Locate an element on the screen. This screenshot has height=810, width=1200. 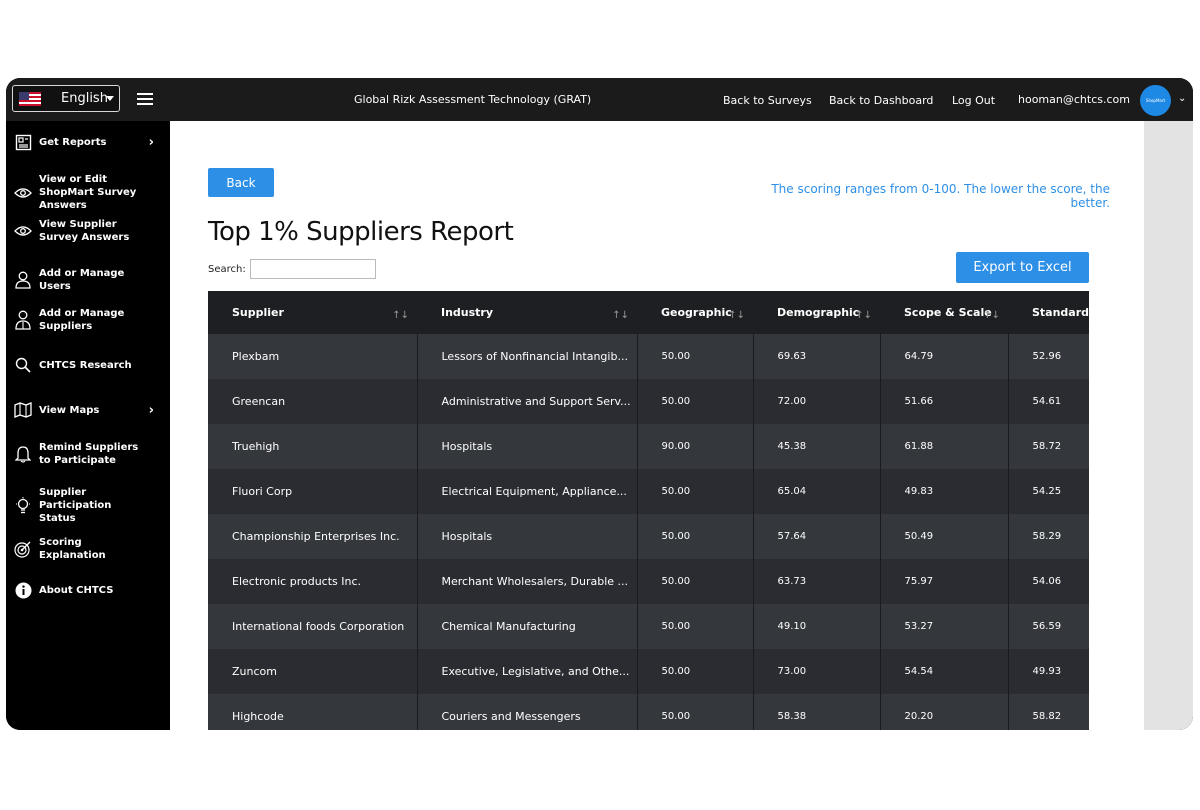
cell-industry: Couriers and Messengers is located at coordinates (527, 712).